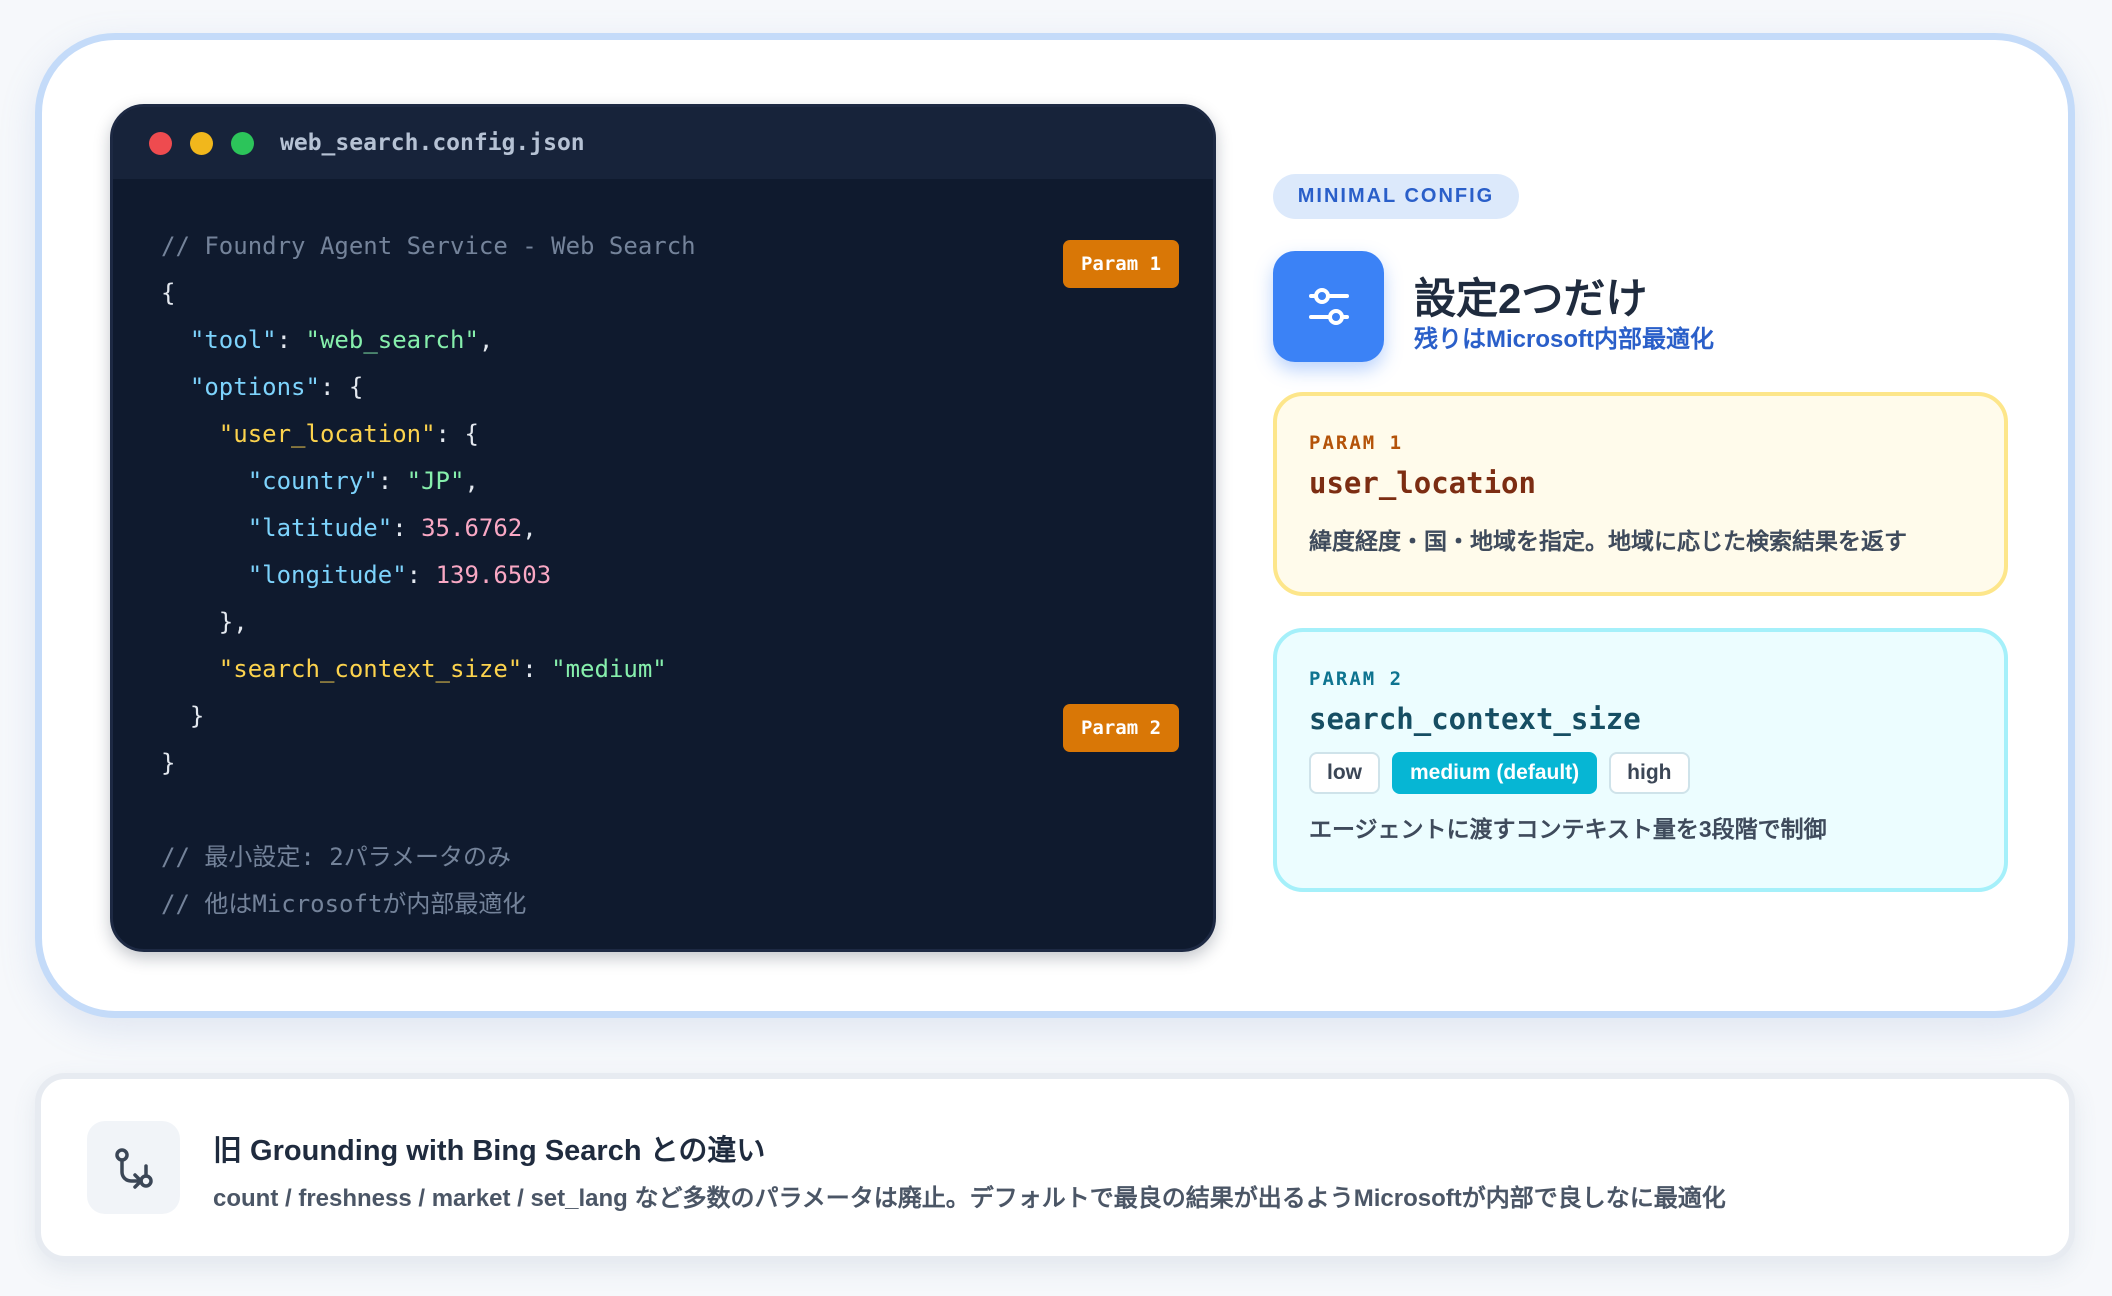 The width and height of the screenshot is (2112, 1296). I want to click on code-line: "user_location": {, so click(428, 434).